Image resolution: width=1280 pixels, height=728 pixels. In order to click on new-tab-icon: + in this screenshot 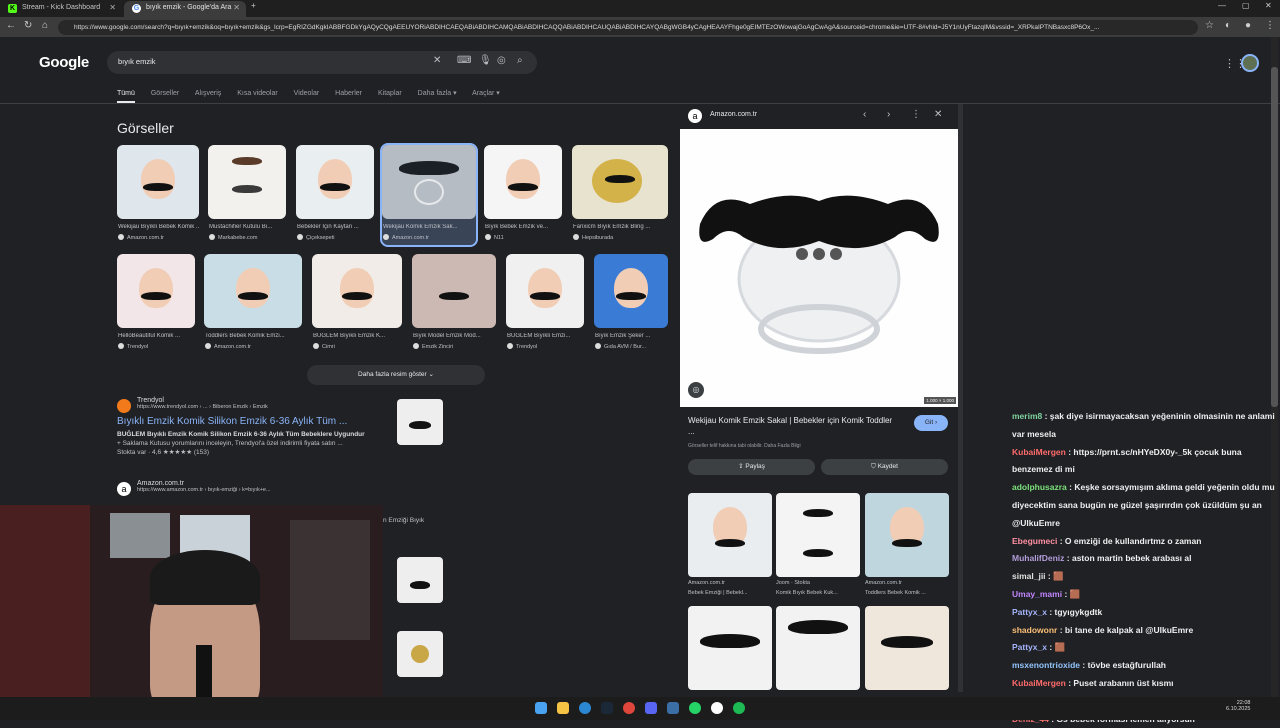, I will do `click(253, 5)`.